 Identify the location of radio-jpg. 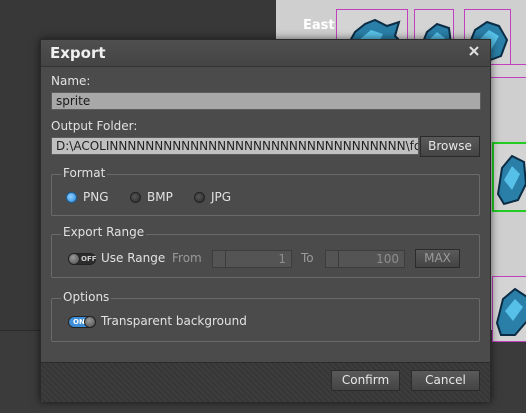
(199, 197).